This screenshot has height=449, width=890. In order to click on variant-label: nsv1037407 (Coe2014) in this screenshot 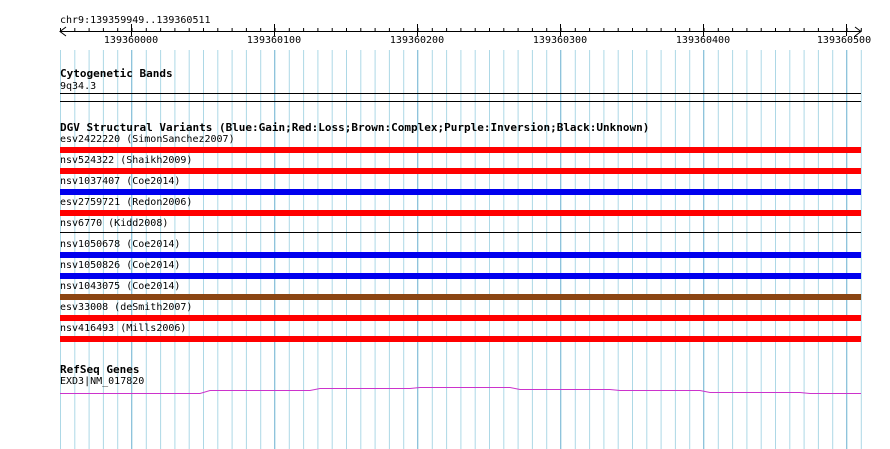, I will do `click(120, 181)`.